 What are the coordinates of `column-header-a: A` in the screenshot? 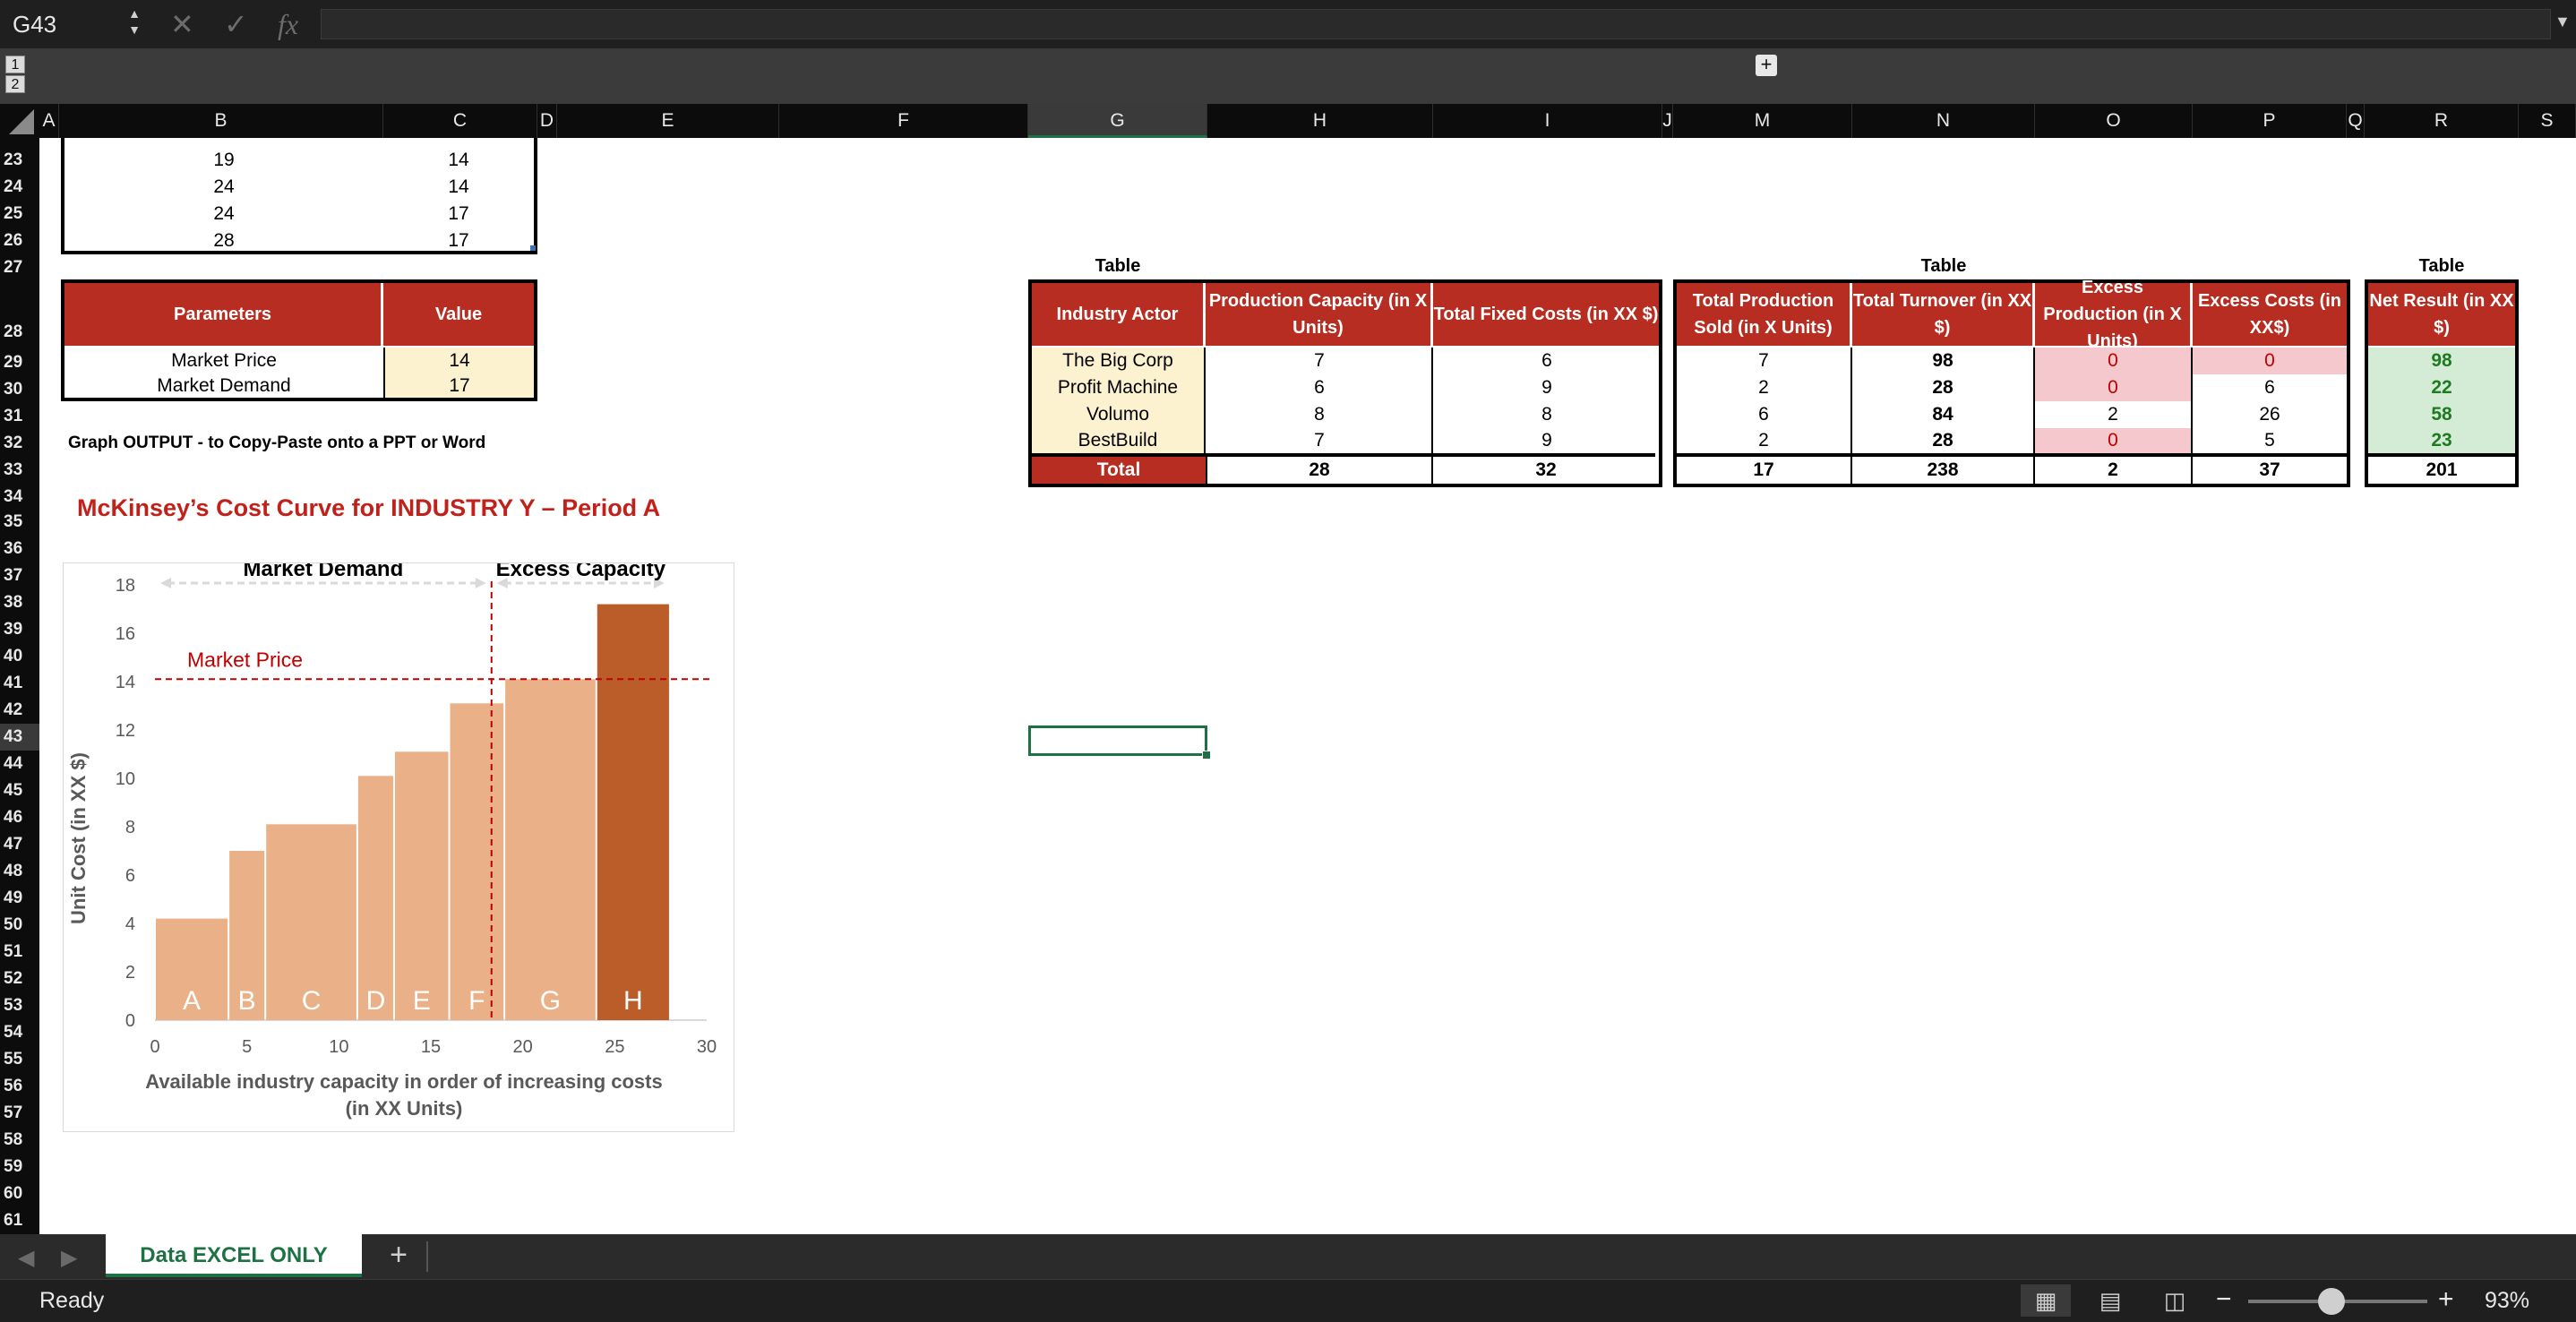 It's located at (49, 121).